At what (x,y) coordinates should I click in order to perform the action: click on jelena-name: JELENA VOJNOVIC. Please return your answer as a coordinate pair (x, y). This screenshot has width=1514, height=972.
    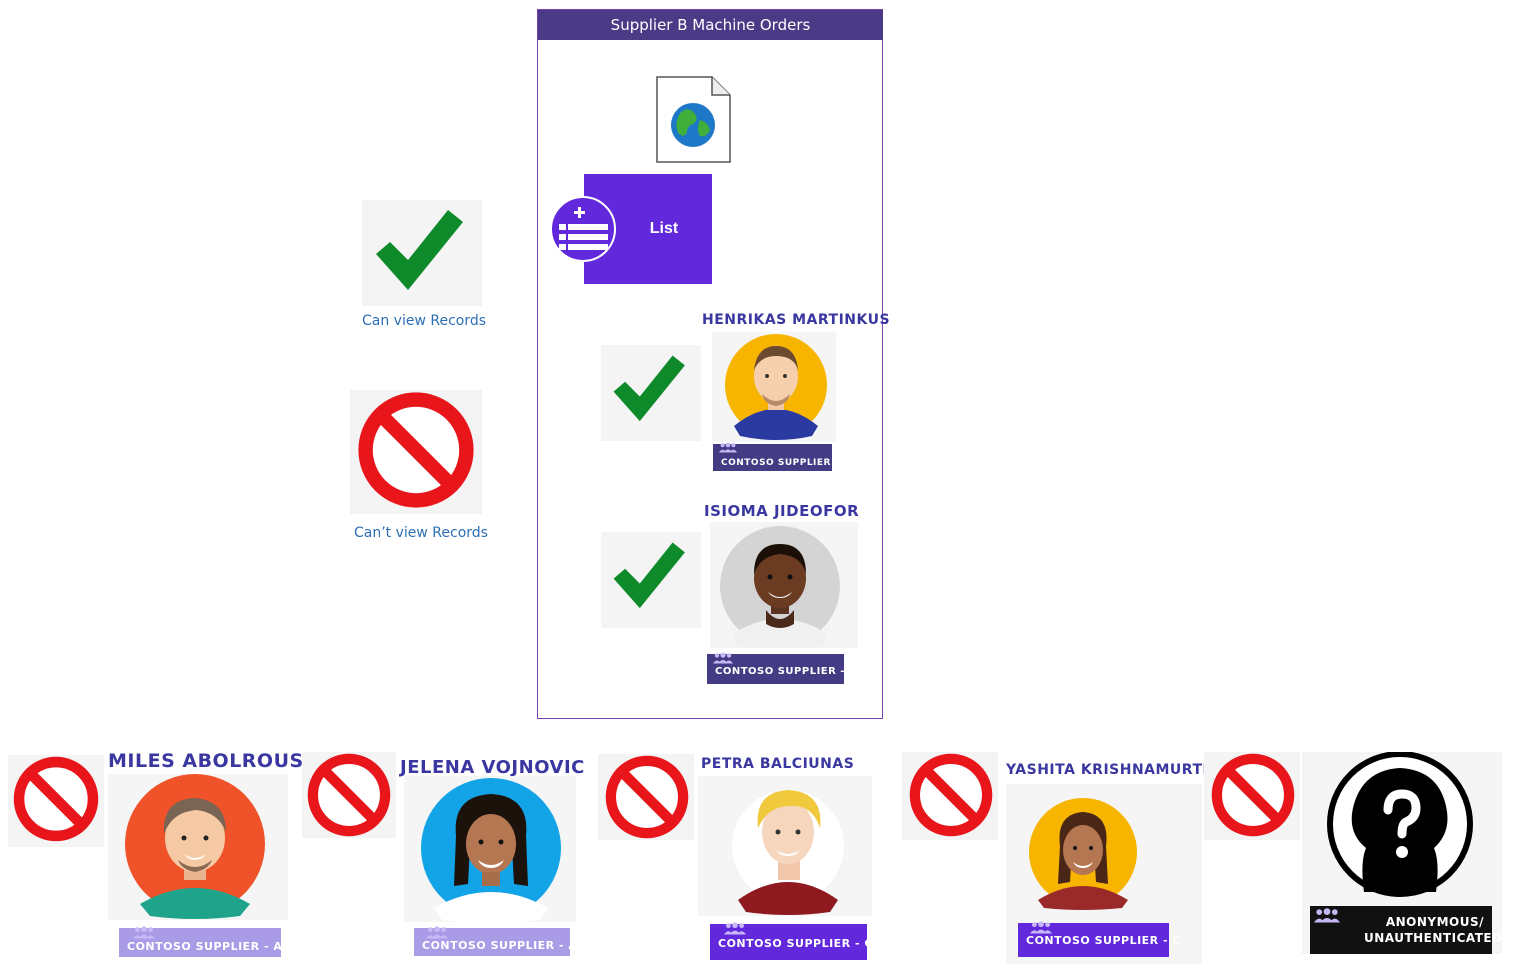
    Looking at the image, I should click on (492, 767).